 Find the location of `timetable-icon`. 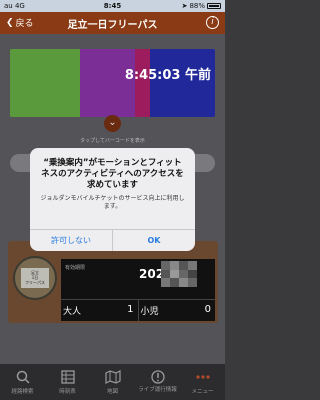

timetable-icon is located at coordinates (67, 377).